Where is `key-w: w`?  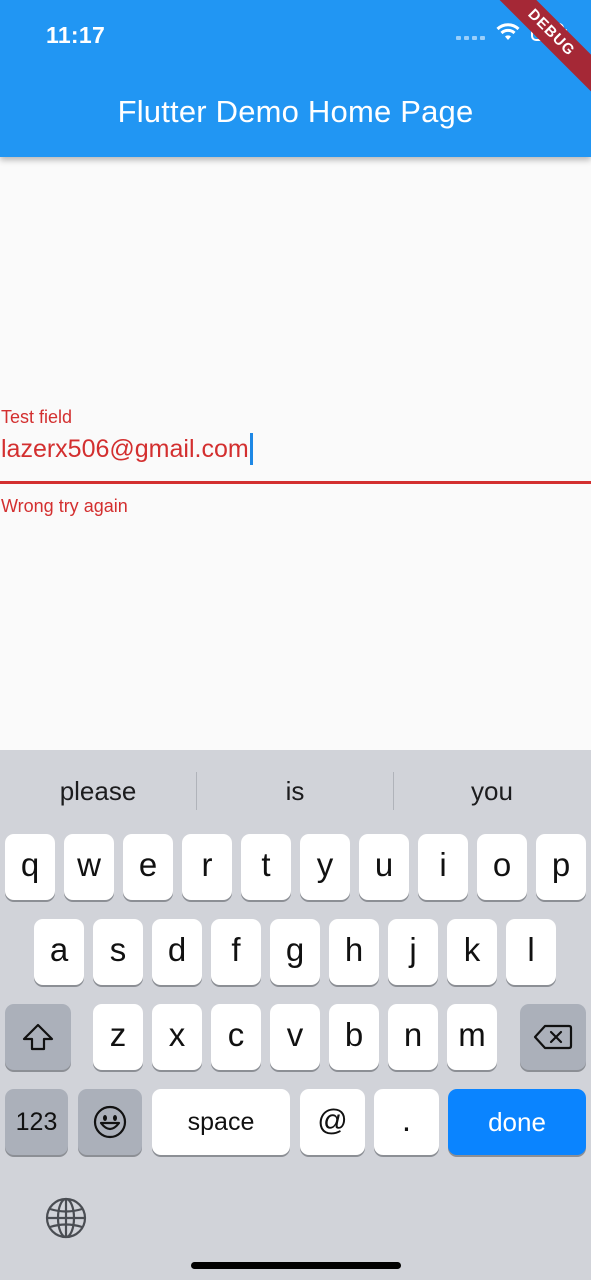
key-w: w is located at coordinates (89, 867).